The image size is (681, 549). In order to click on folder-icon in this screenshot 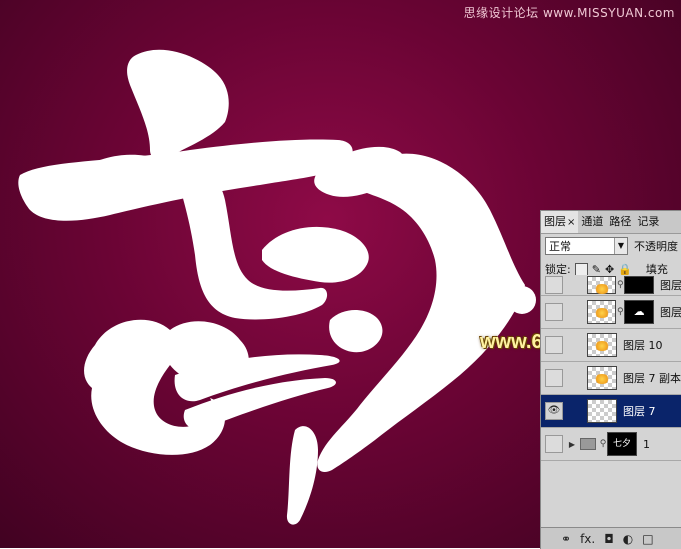, I will do `click(588, 444)`.